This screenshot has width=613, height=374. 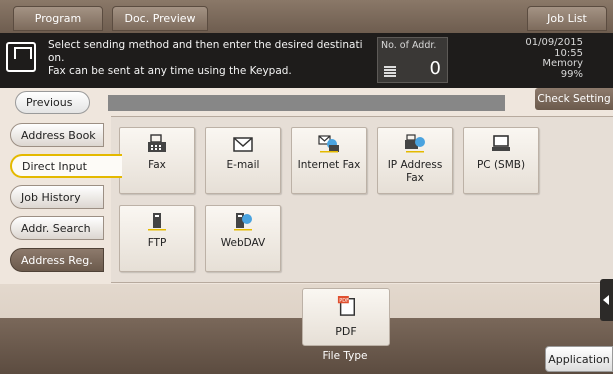 I want to click on destination-display, so click(x=306, y=103).